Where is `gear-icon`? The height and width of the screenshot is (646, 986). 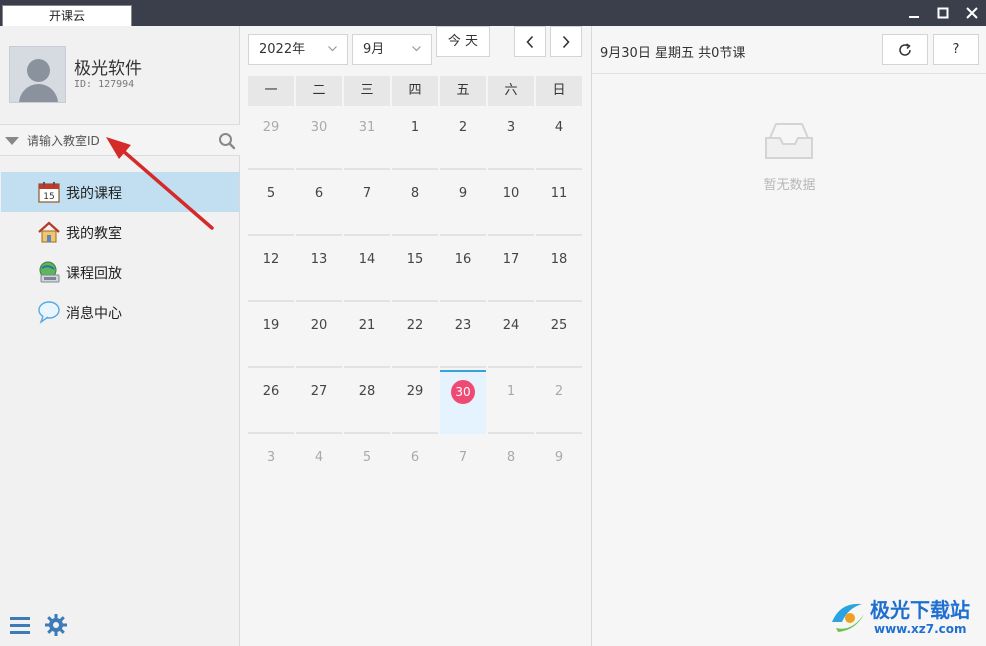 gear-icon is located at coordinates (56, 625).